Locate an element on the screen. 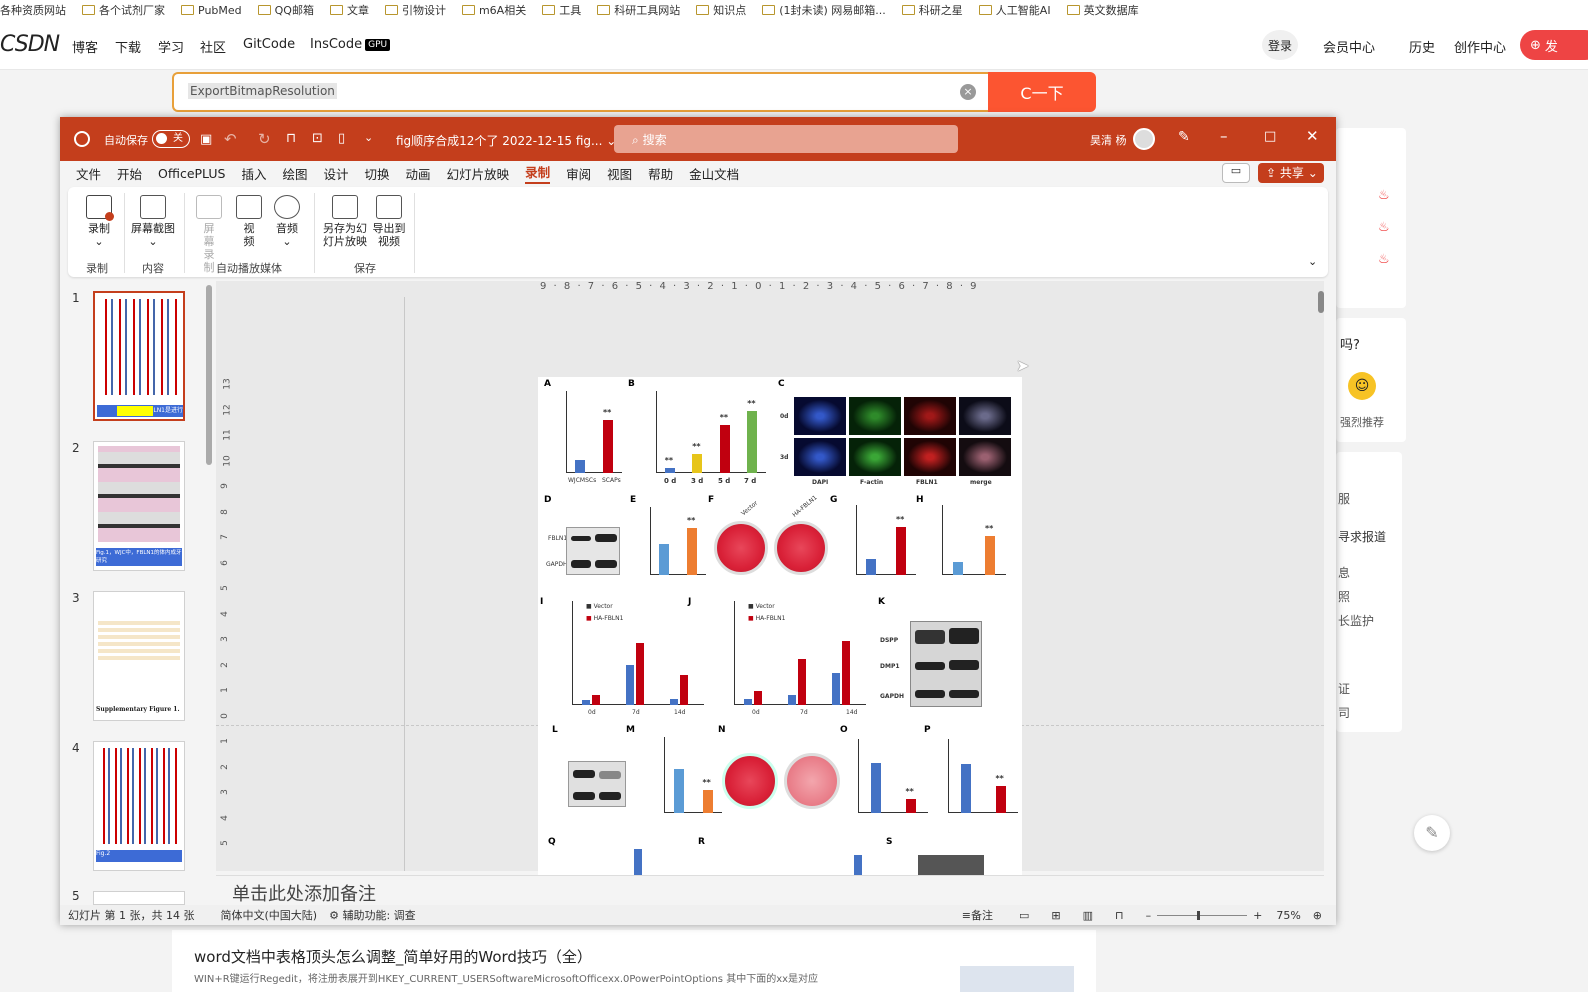 The image size is (1588, 992). notes-pane: 单击此处添加备注 is located at coordinates (770, 890).